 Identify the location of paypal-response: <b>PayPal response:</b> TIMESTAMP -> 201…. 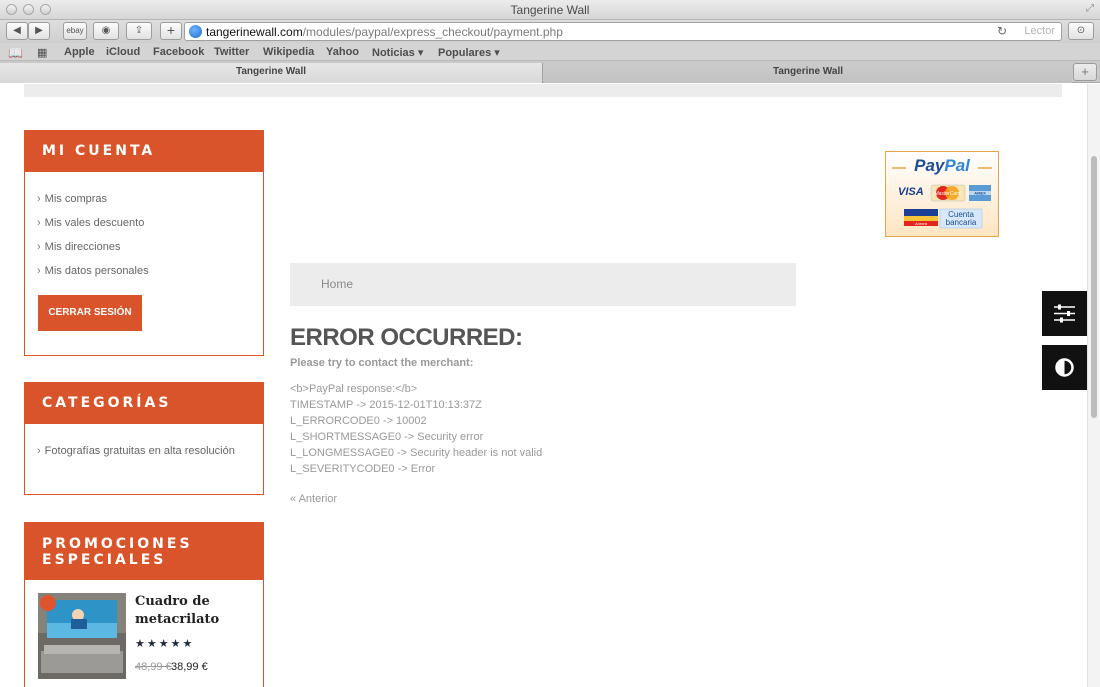
(416, 429).